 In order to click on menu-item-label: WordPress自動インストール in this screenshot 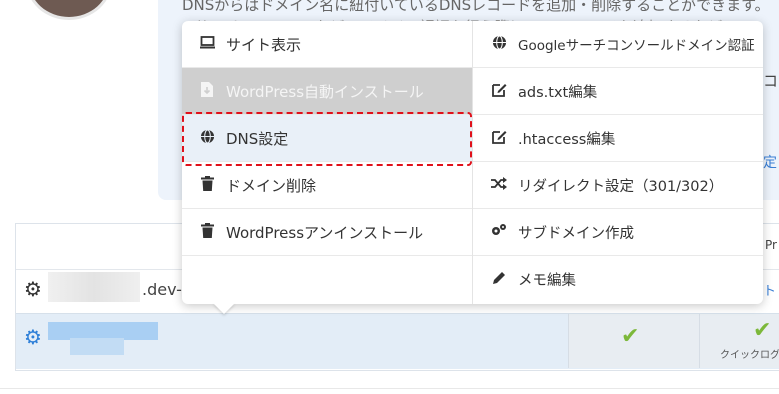, I will do `click(325, 91)`.